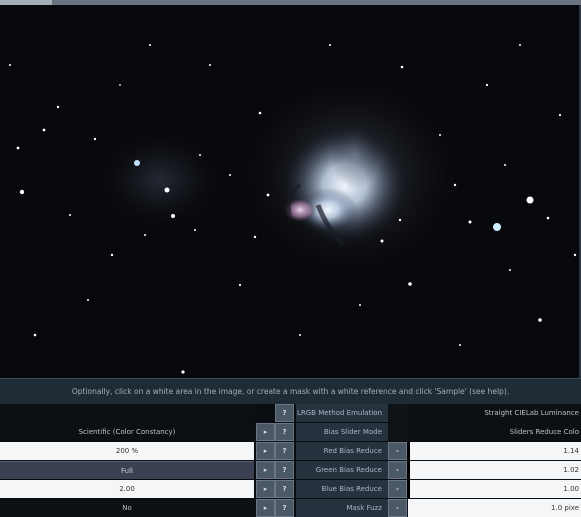 The height and width of the screenshot is (517, 581). Describe the element at coordinates (494, 508) in the screenshot. I see `mask-fuzz-slider: 1.0 pixe` at that location.